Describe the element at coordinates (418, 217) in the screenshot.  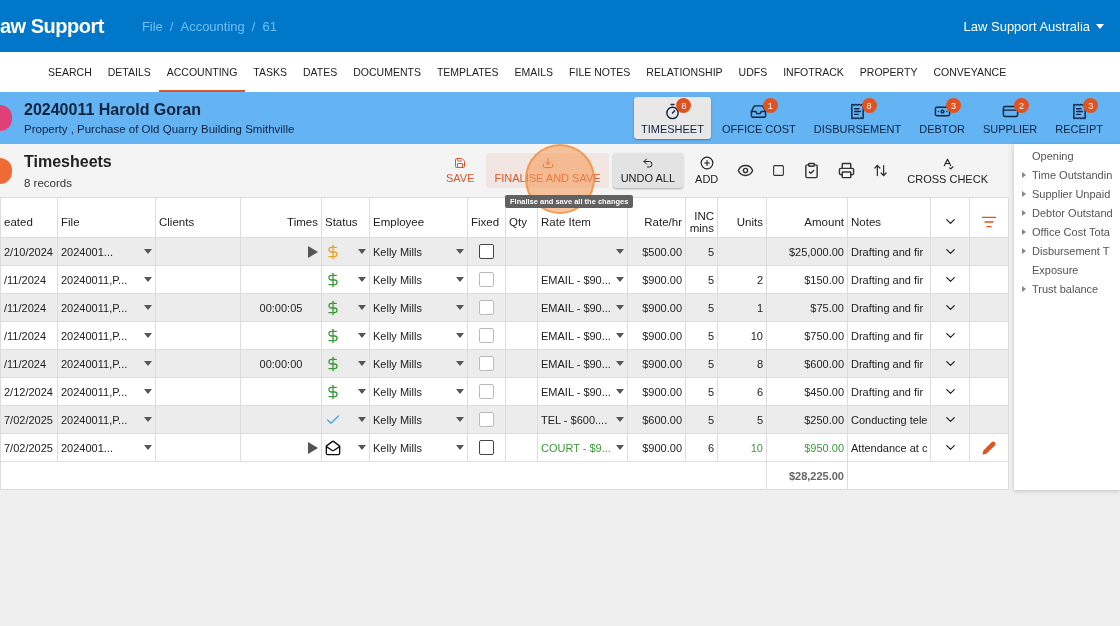
I see `column-header: Employee` at that location.